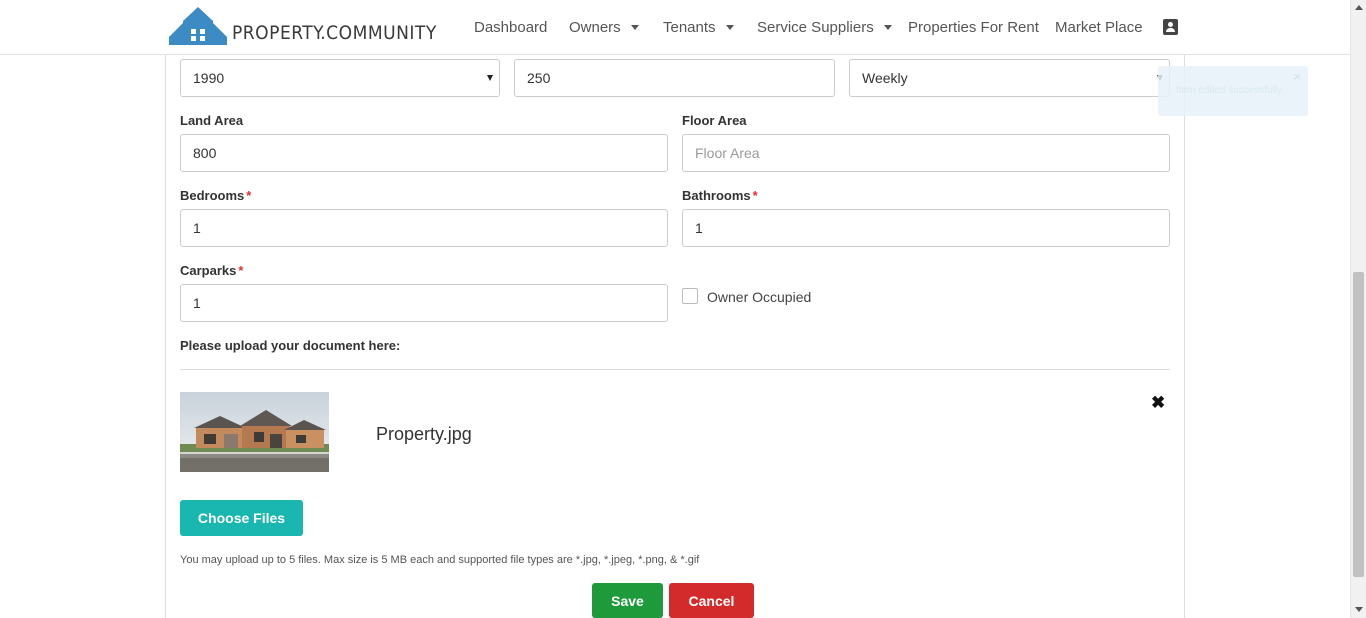 The width and height of the screenshot is (1366, 618). I want to click on bedrooms-value: 1, so click(197, 228).